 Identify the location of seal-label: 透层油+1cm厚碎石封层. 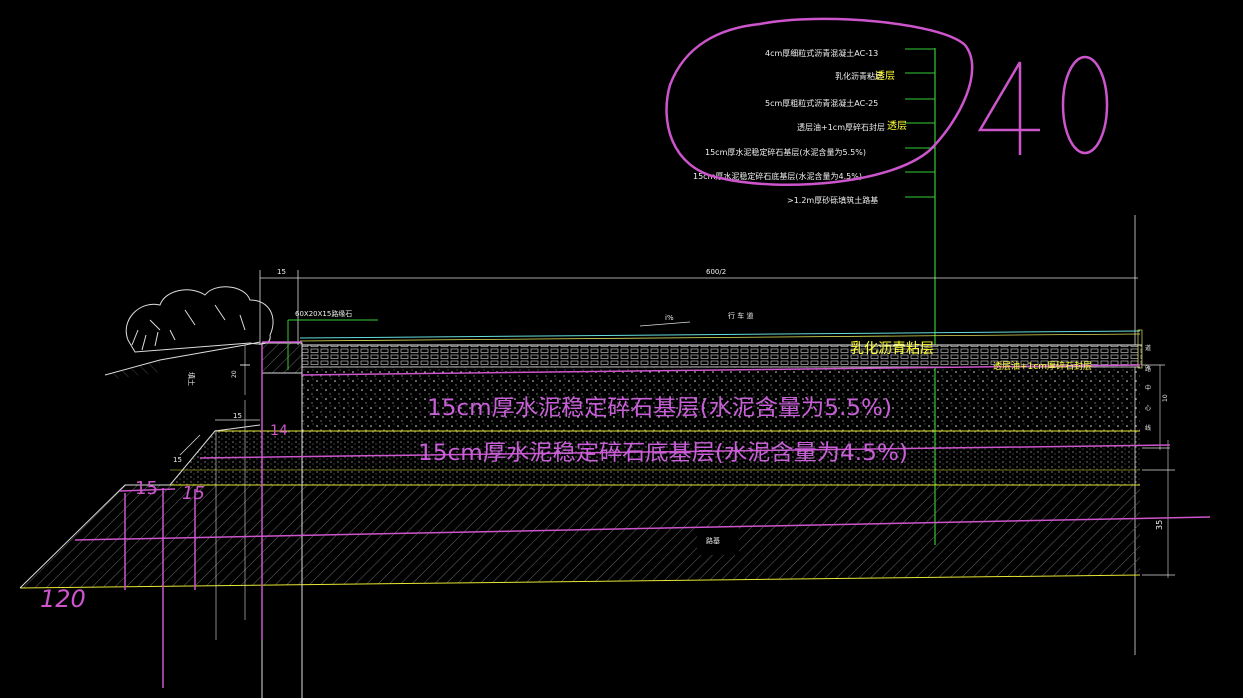
(1042, 366).